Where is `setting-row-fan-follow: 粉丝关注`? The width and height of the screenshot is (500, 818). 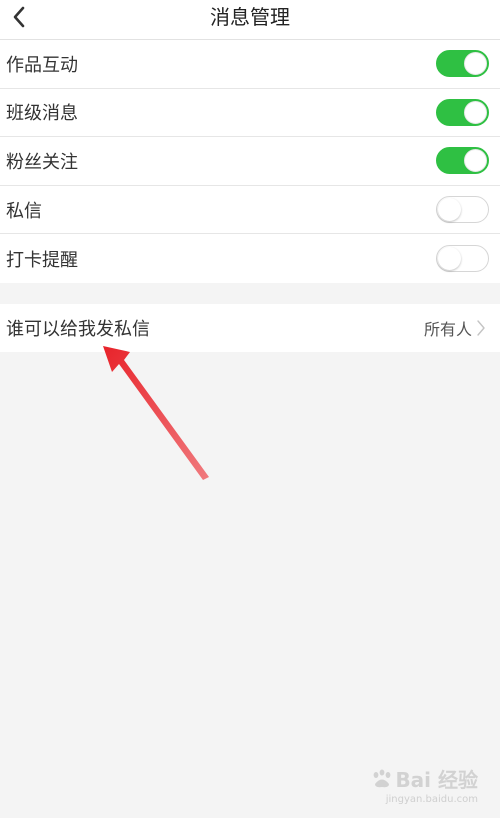 setting-row-fan-follow: 粉丝关注 is located at coordinates (250, 161).